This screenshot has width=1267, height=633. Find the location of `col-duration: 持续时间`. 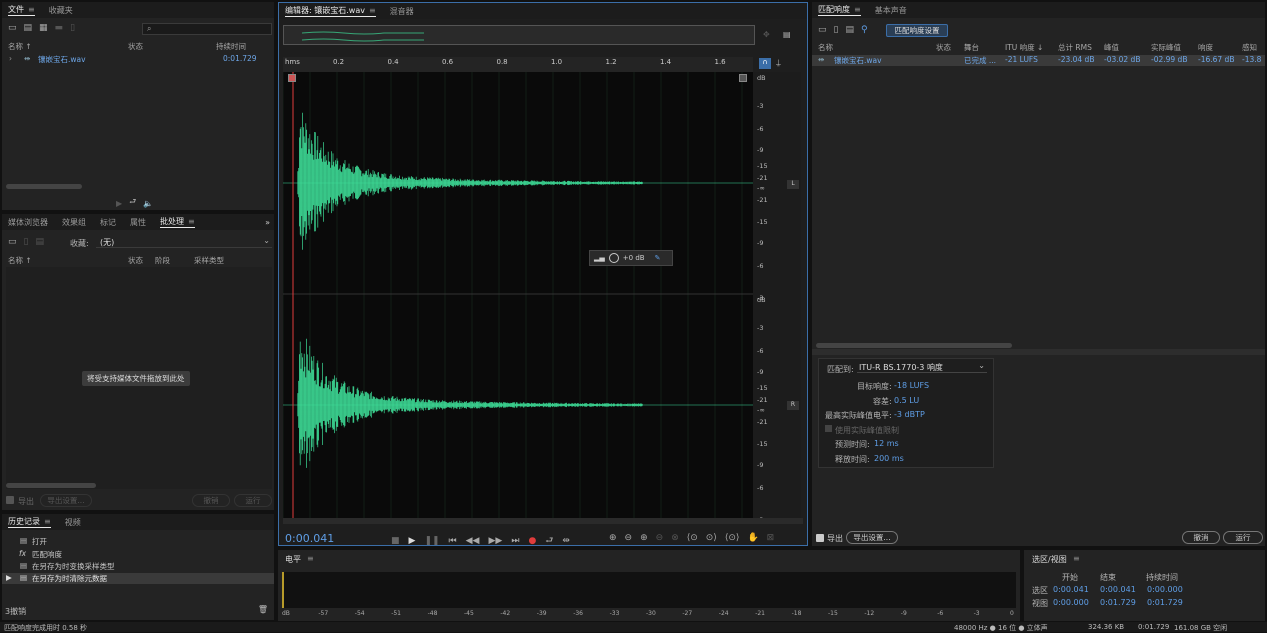

col-duration: 持续时间 is located at coordinates (231, 46).